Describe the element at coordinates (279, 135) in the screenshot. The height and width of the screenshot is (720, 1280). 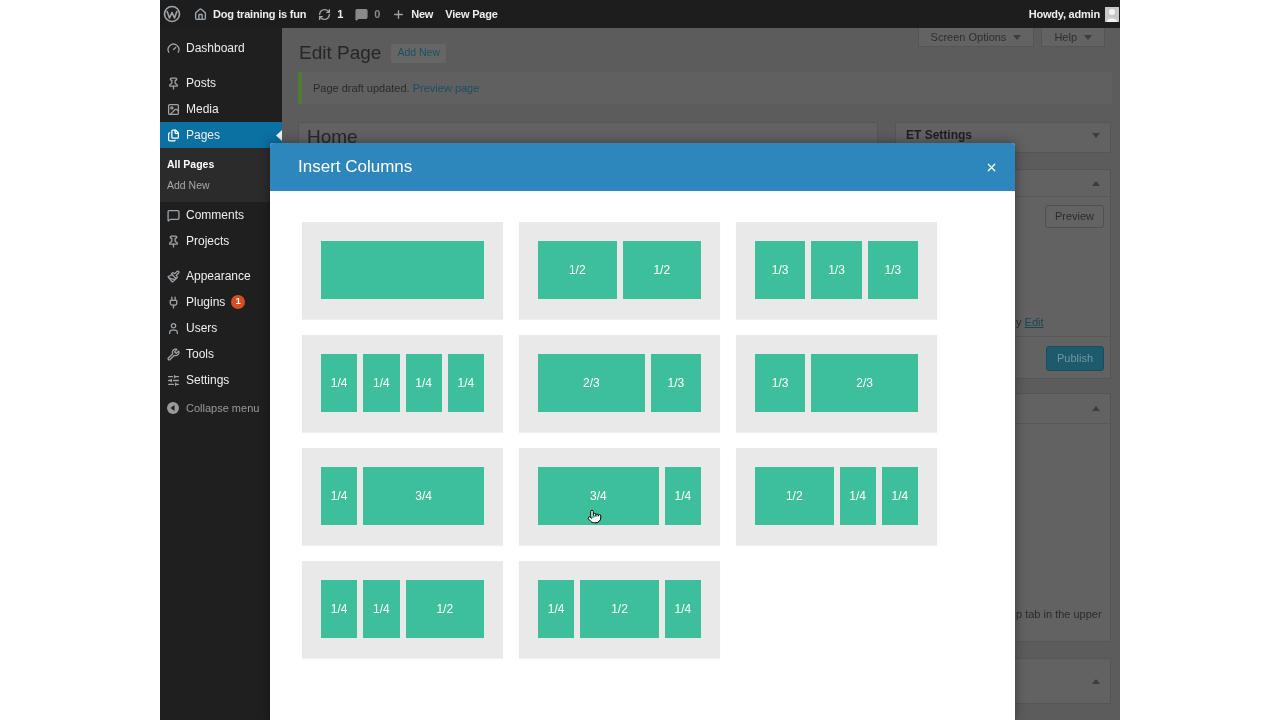
I see `triangle-icon` at that location.